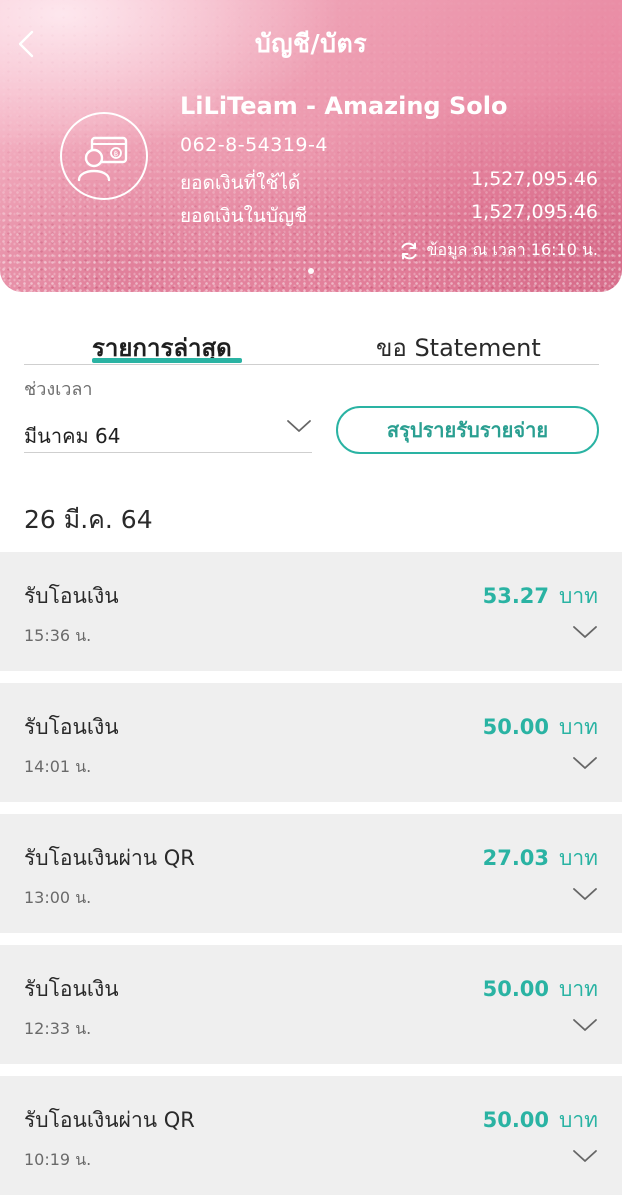 The width and height of the screenshot is (622, 1200). What do you see at coordinates (58, 1159) in the screenshot?
I see `transaction-time: 10:19 น.` at bounding box center [58, 1159].